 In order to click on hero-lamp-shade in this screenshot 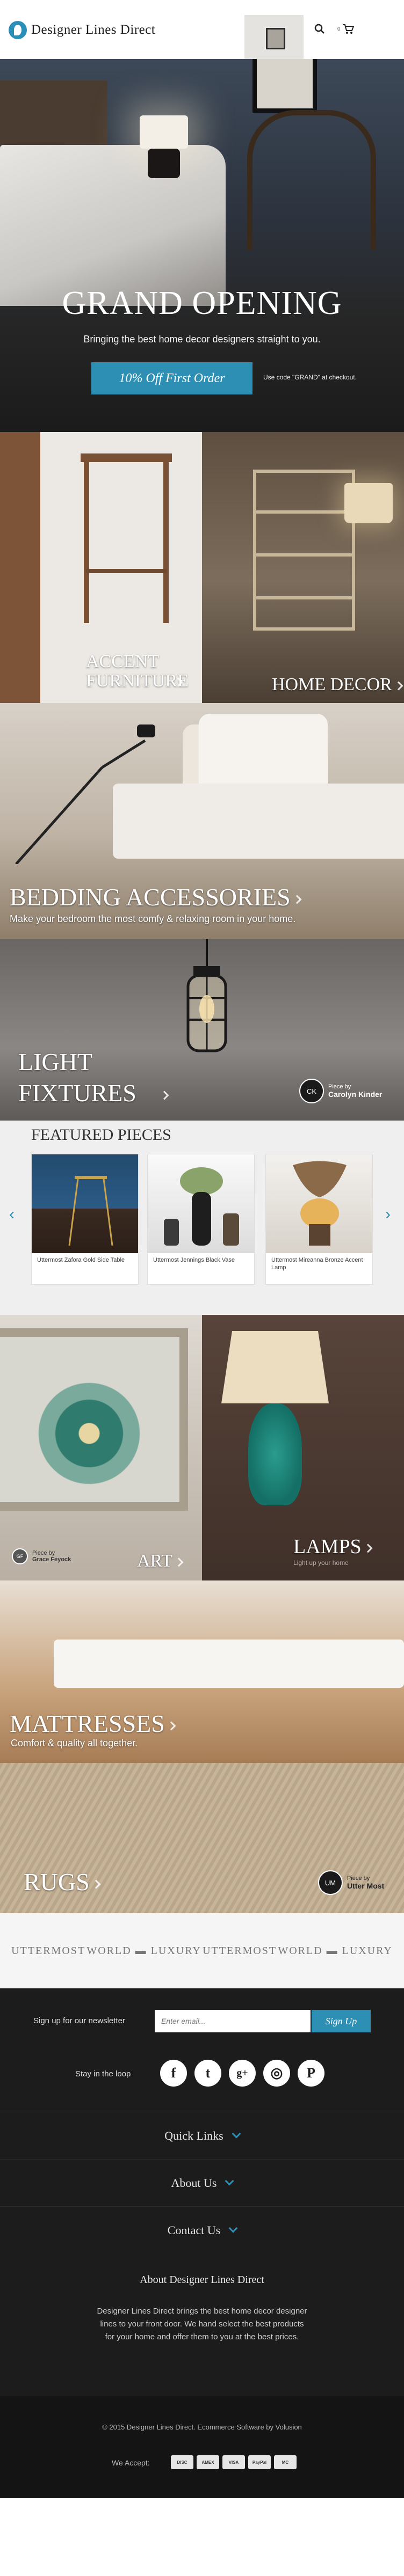, I will do `click(164, 132)`.